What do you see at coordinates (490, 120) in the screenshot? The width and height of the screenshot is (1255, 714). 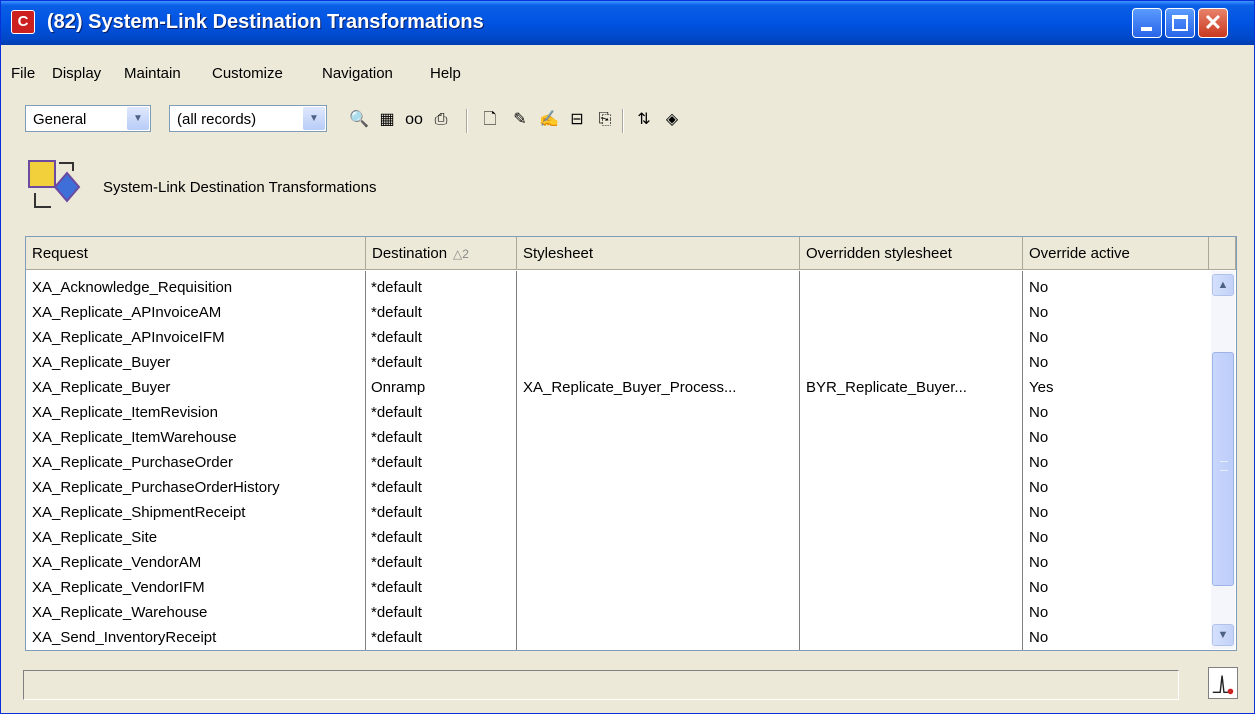 I see `new-icon: 🗋` at bounding box center [490, 120].